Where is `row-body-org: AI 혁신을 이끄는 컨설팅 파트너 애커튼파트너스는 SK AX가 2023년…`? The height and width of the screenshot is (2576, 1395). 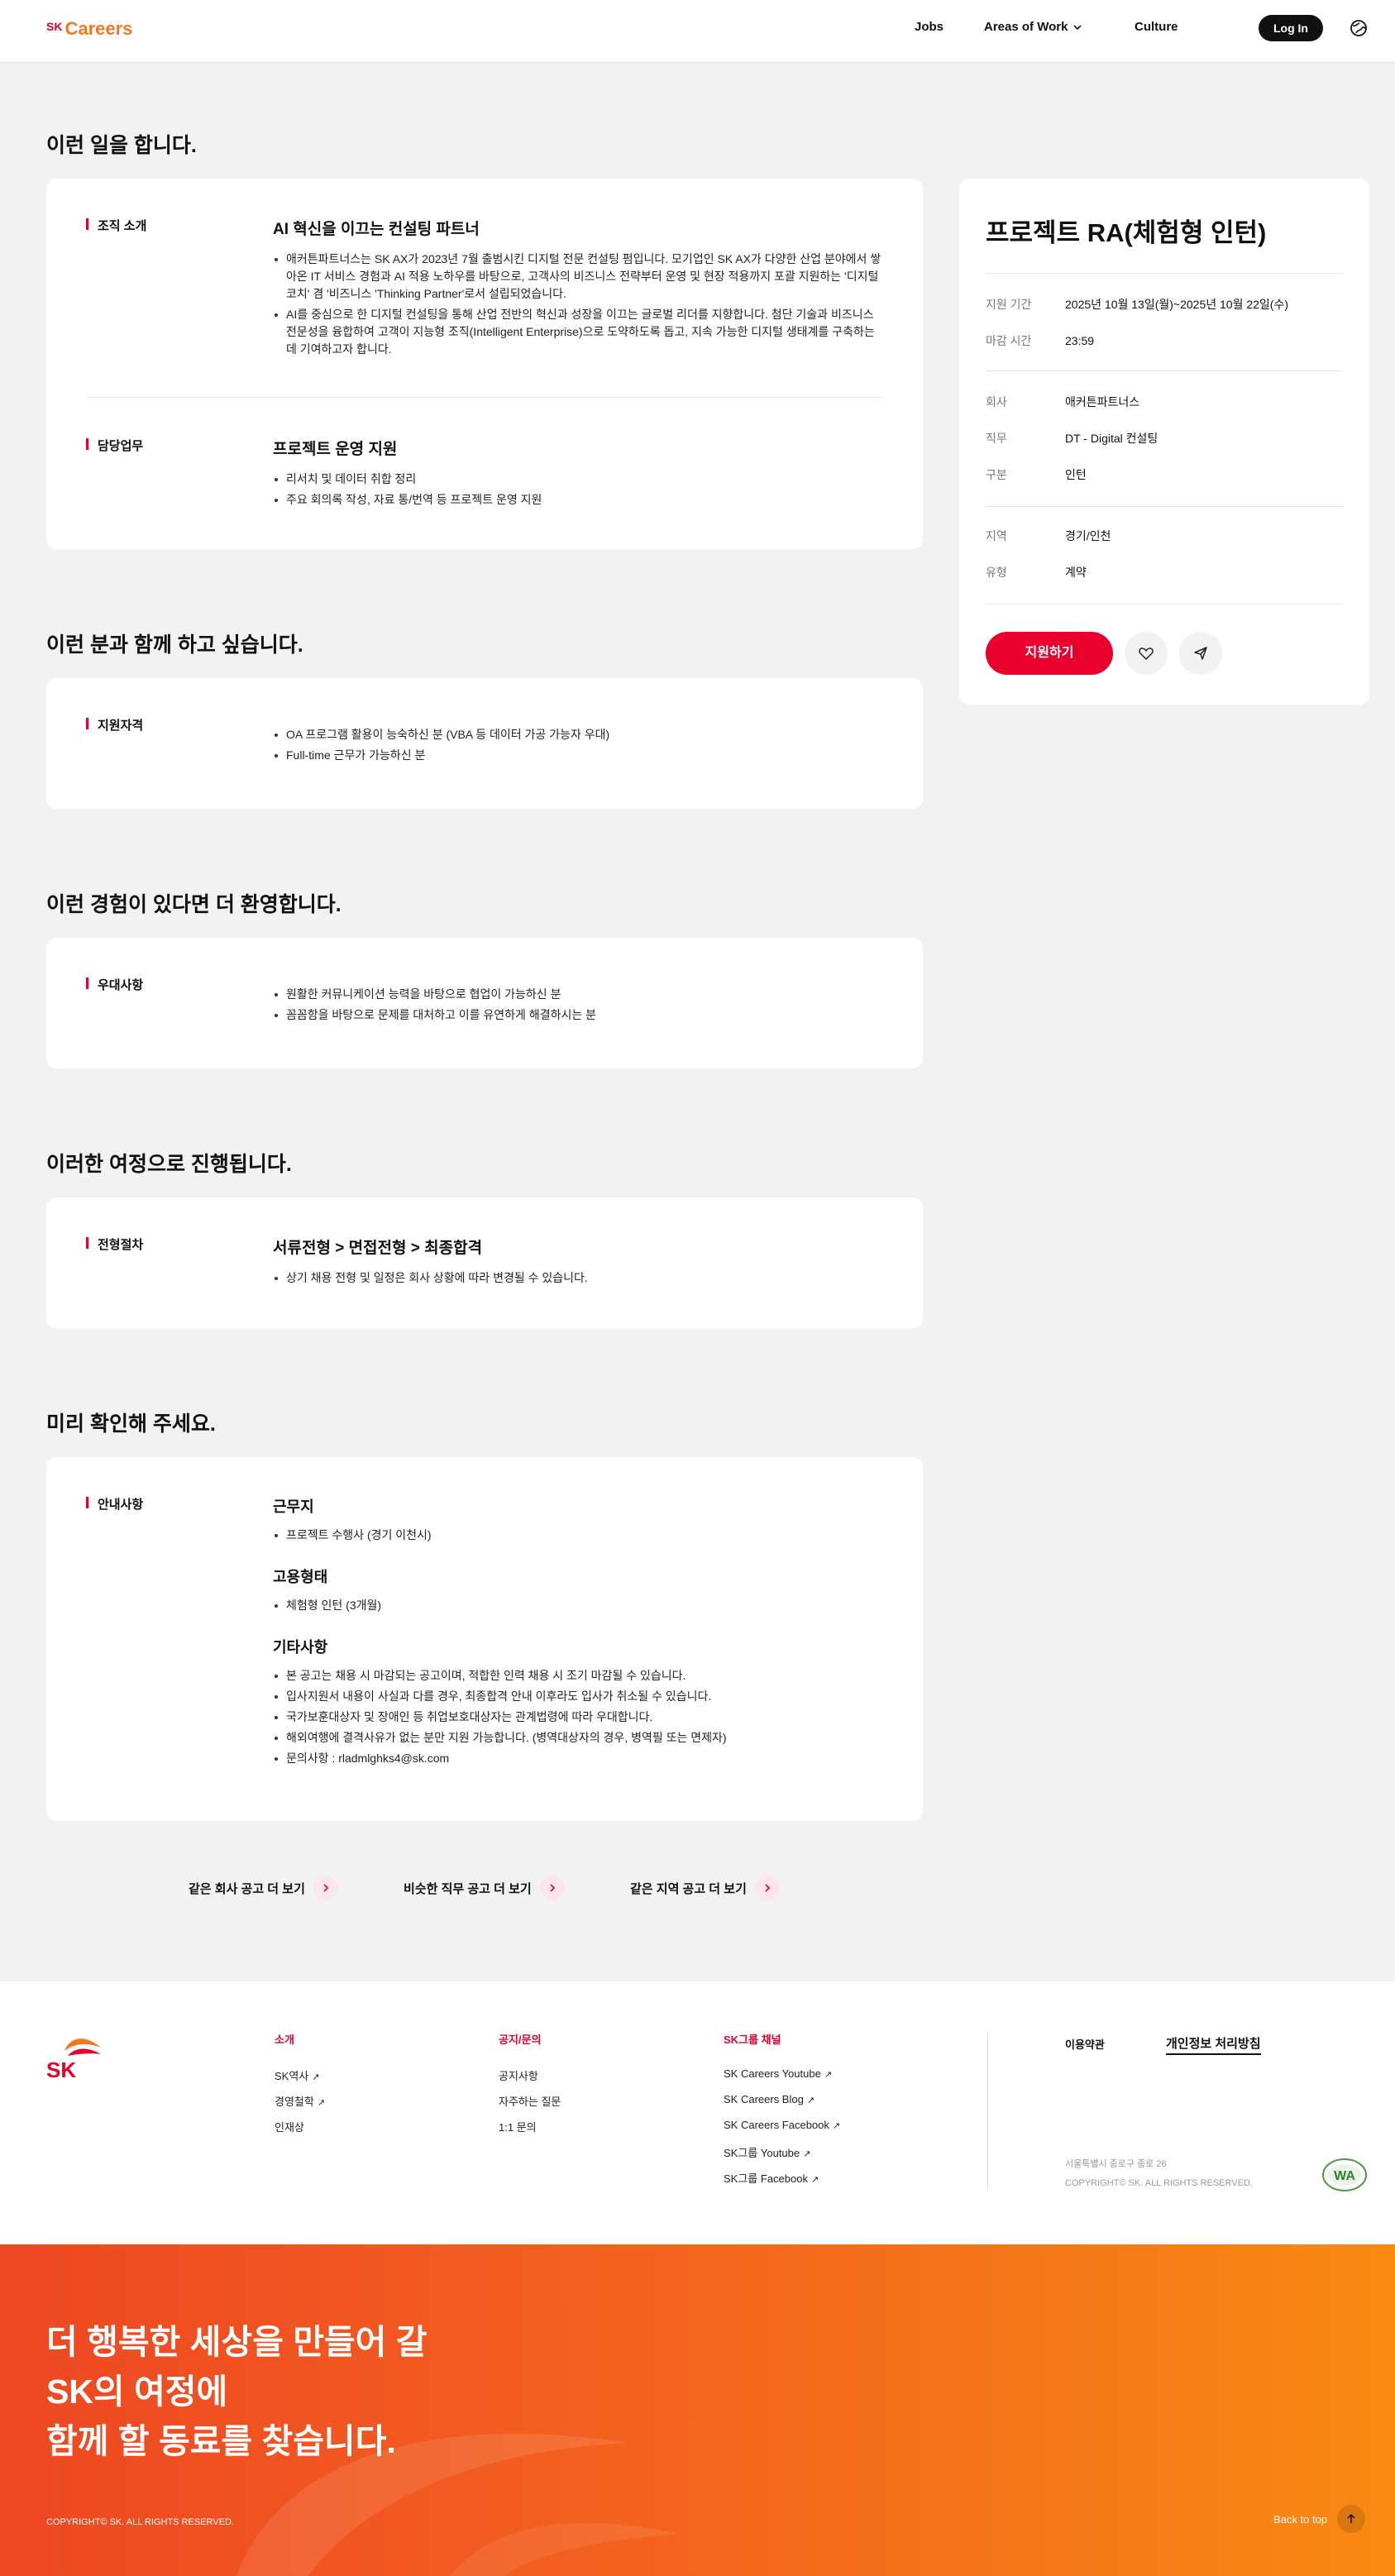
row-body-org: AI 혁신을 이끄는 컨설팅 파트너 애커튼파트너스는 SK AX가 2023년… is located at coordinates (578, 289).